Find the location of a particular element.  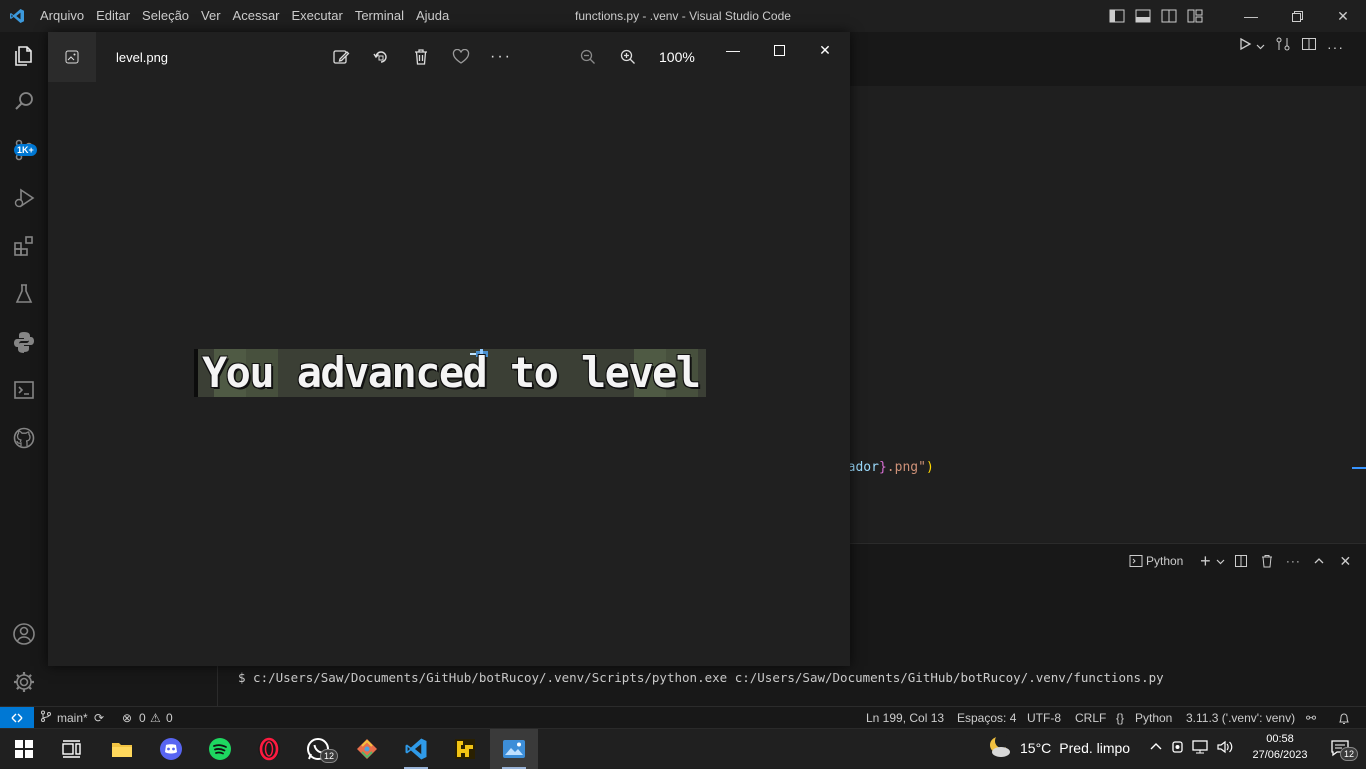

tray-chevron-up-icon is located at coordinates (1156, 748).